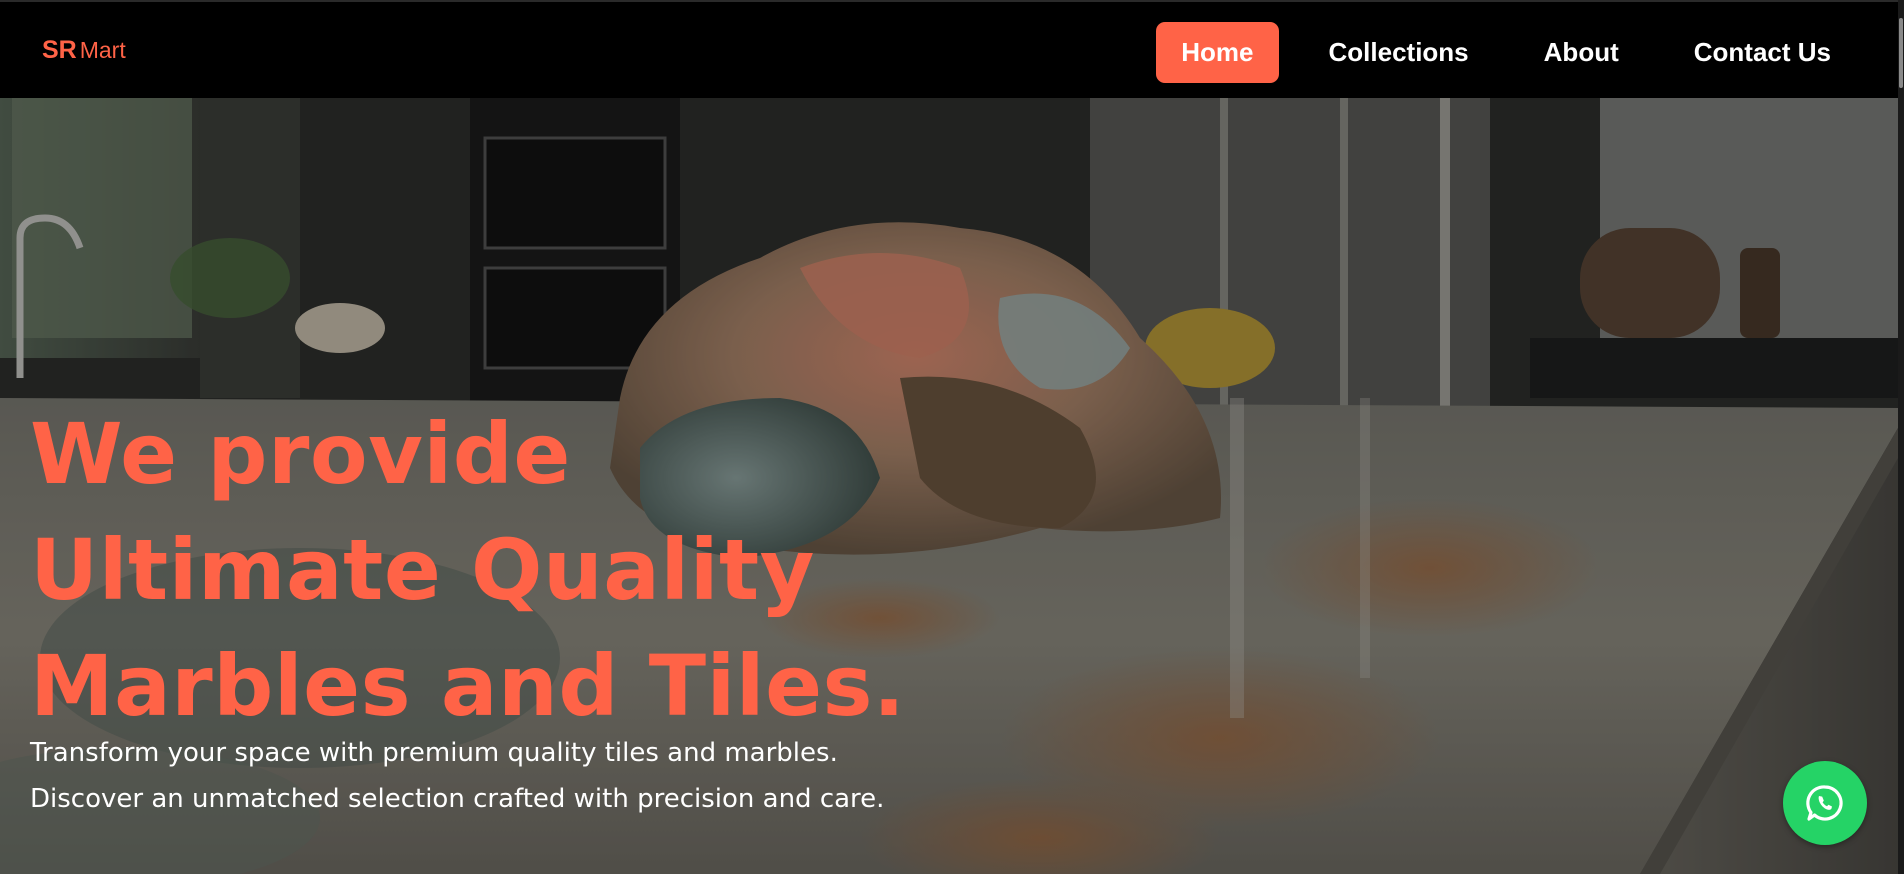  What do you see at coordinates (1762, 52) in the screenshot?
I see `nav-item-contact-us: Contact Us` at bounding box center [1762, 52].